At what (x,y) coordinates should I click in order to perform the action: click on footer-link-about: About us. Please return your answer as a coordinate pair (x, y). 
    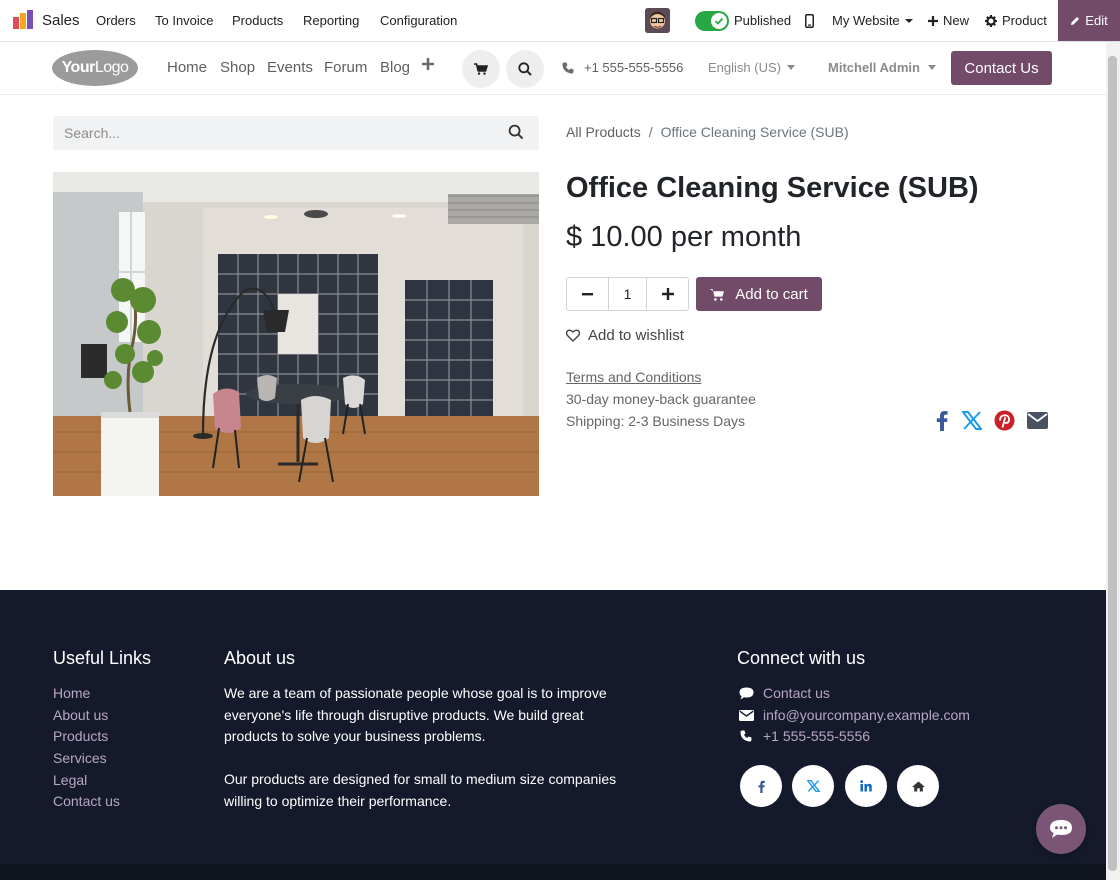
    Looking at the image, I should click on (80, 715).